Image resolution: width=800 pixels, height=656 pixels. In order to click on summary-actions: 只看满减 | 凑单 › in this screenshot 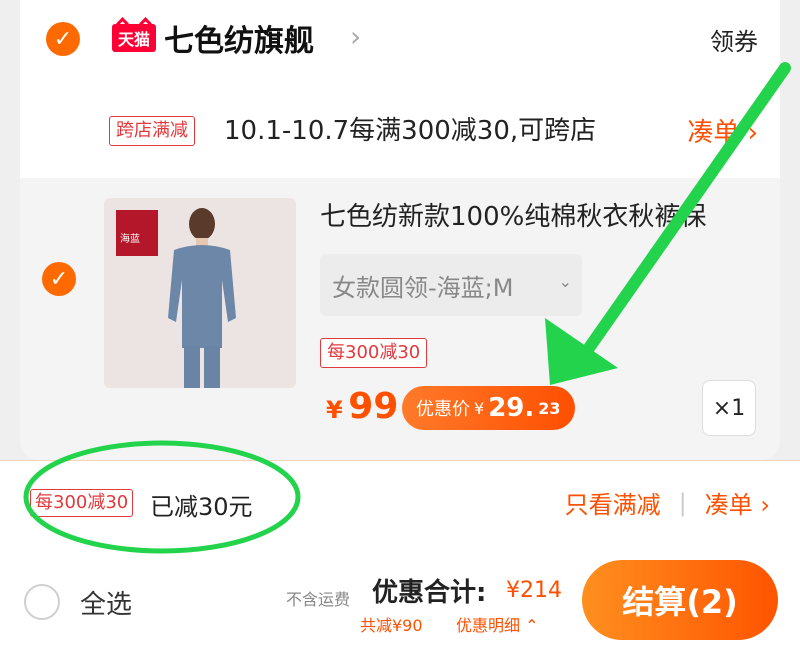, I will do `click(667, 502)`.